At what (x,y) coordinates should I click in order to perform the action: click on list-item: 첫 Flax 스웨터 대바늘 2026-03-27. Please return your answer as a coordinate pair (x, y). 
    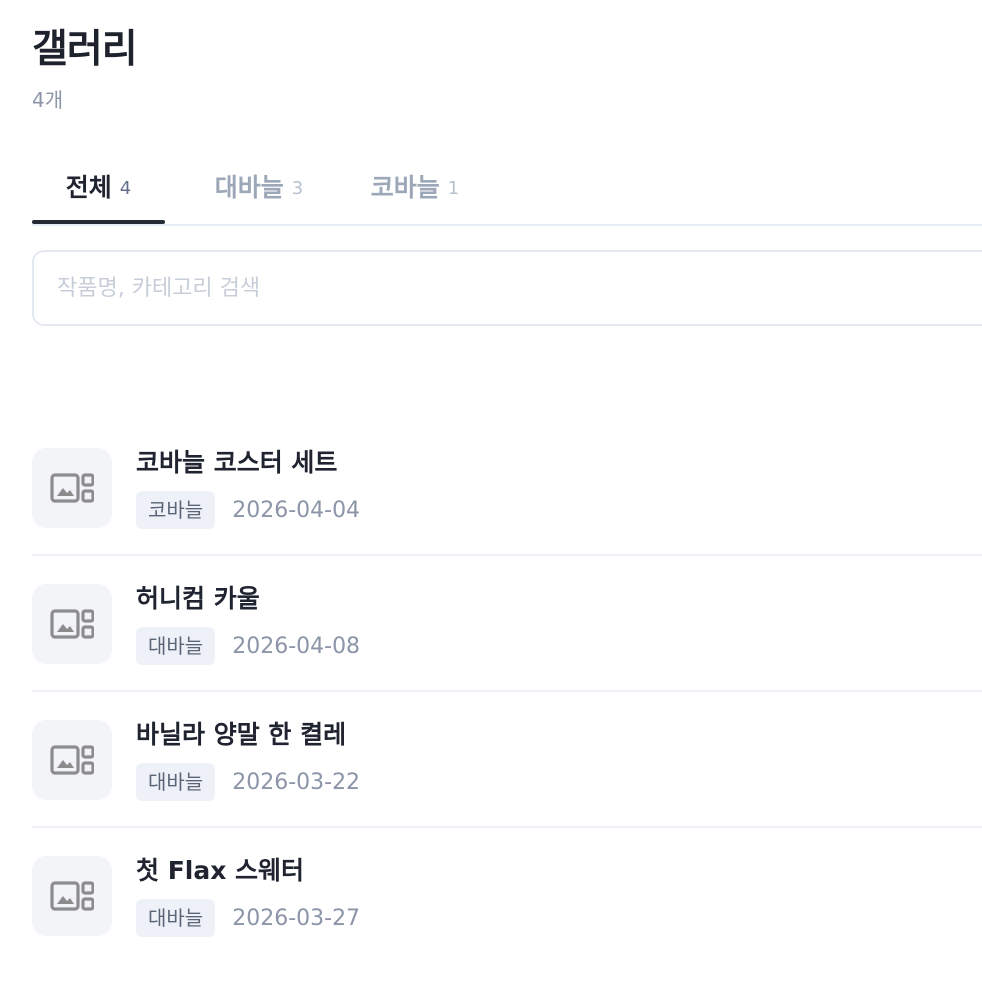
    Looking at the image, I should click on (507, 894).